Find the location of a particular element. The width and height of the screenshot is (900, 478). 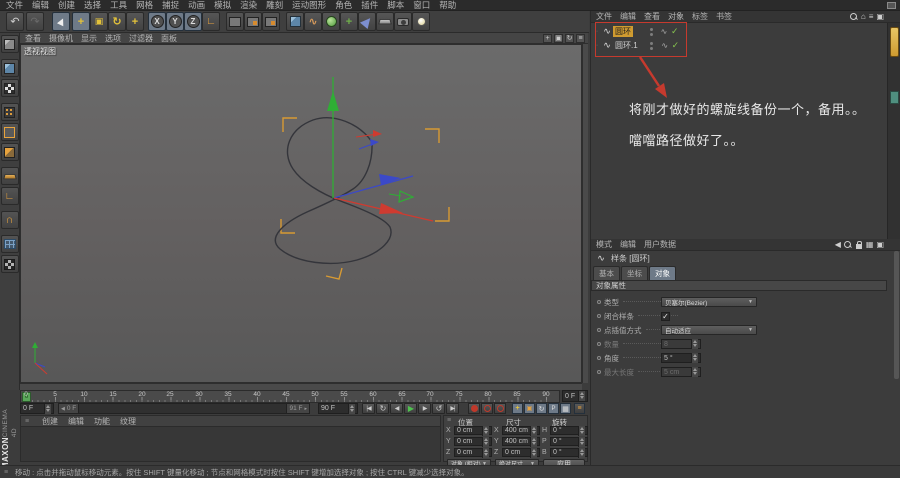

rot-h-field: 0 ° is located at coordinates (569, 430).